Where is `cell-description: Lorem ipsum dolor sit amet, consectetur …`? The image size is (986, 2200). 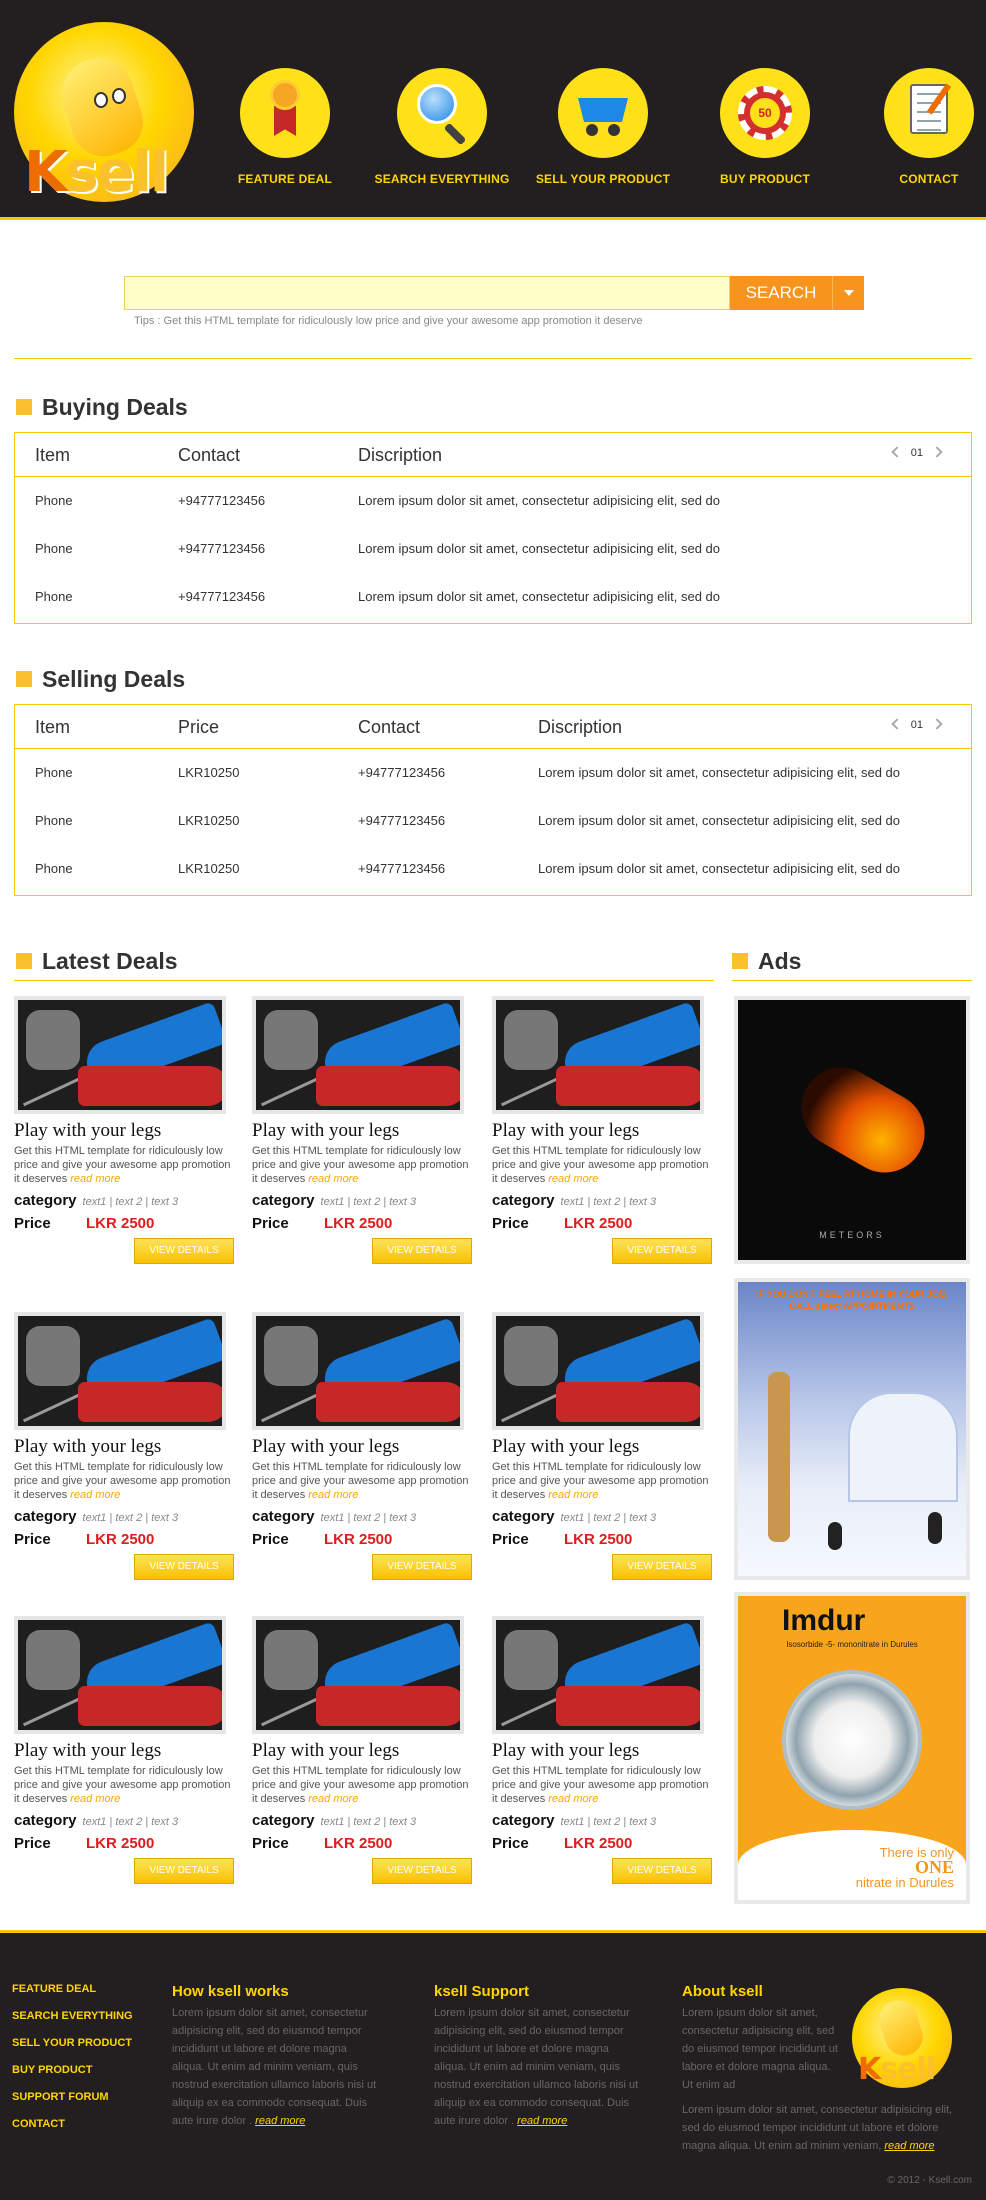
cell-description: Lorem ipsum dolor sit amet, consectetur … is located at coordinates (719, 820).